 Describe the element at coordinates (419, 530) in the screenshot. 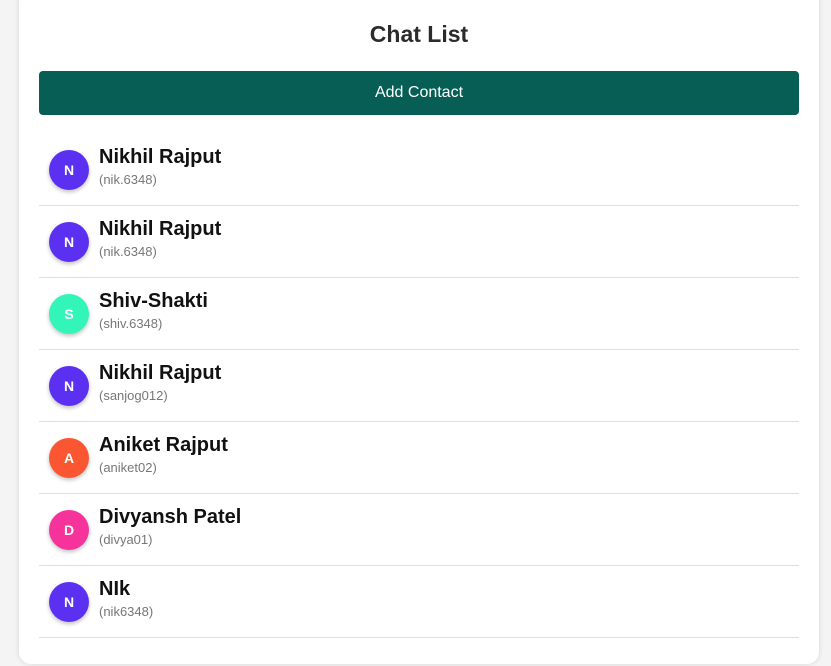

I see `contact-item: D Divyansh Patel (divya01)` at that location.